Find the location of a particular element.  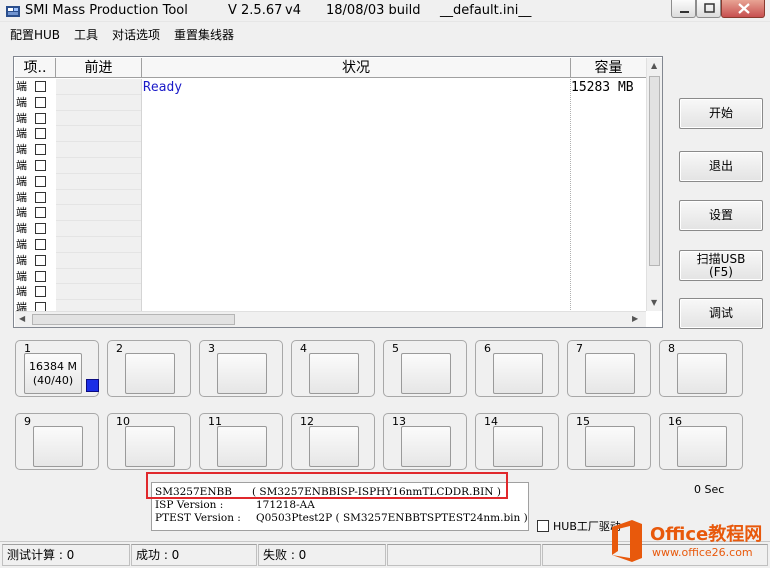

close-button is located at coordinates (743, 9).